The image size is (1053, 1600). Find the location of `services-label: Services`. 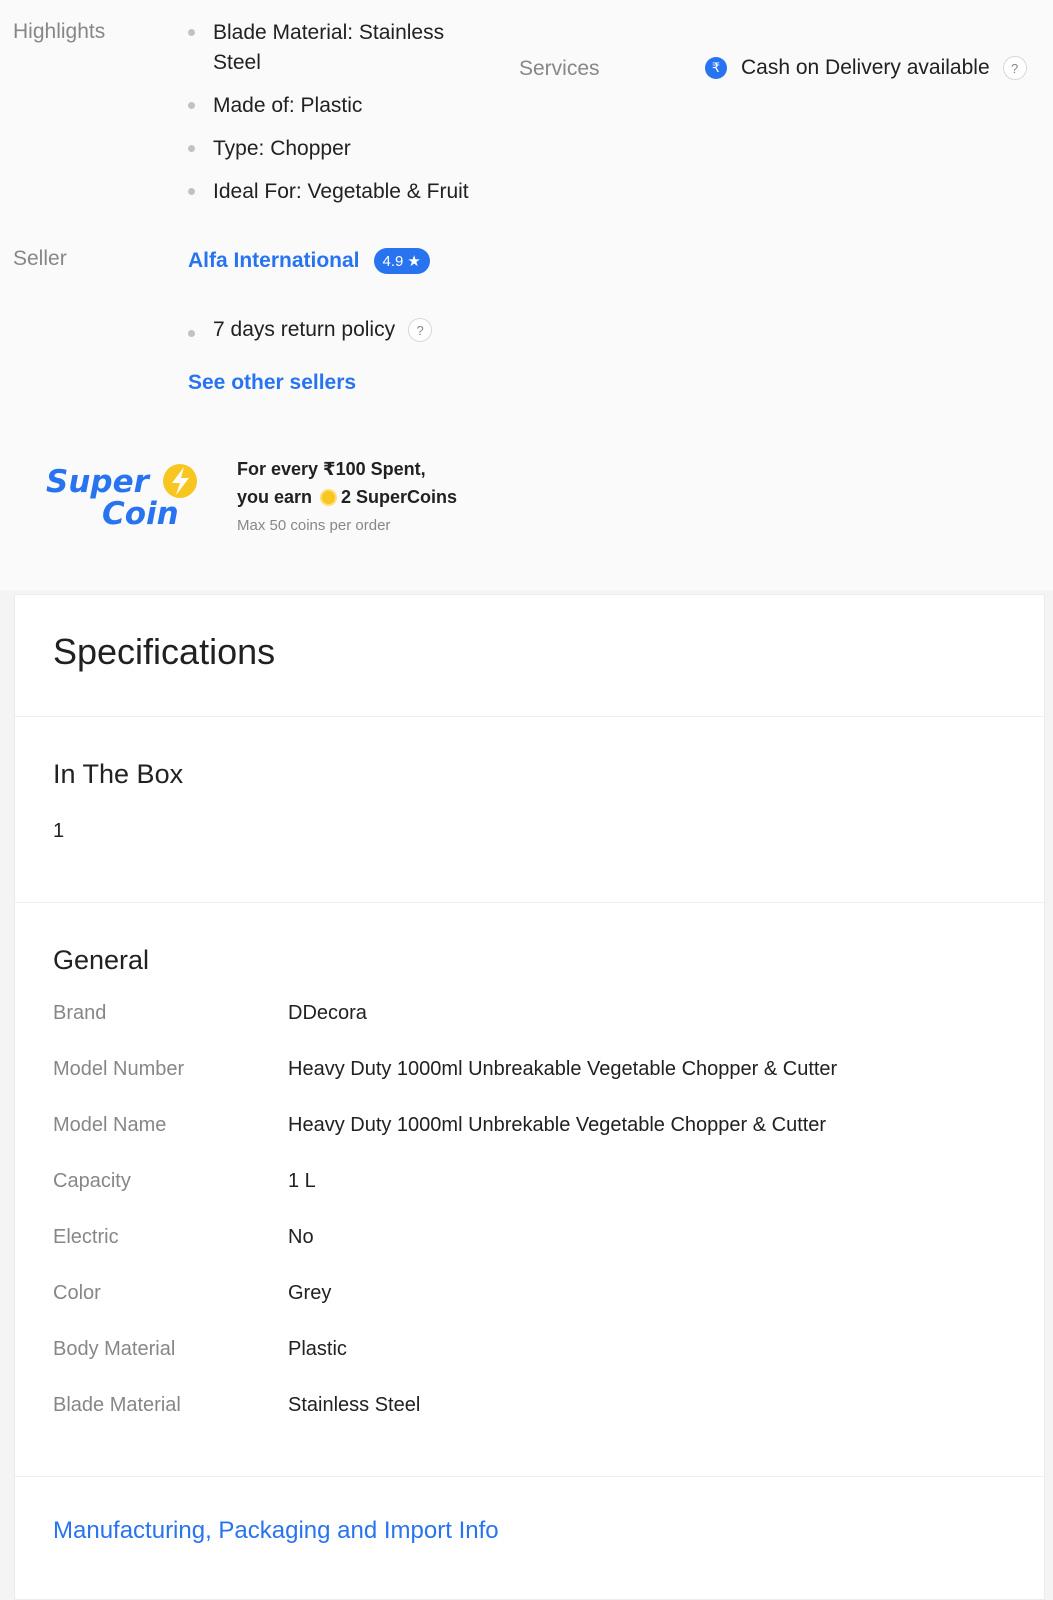

services-label: Services is located at coordinates (559, 68).